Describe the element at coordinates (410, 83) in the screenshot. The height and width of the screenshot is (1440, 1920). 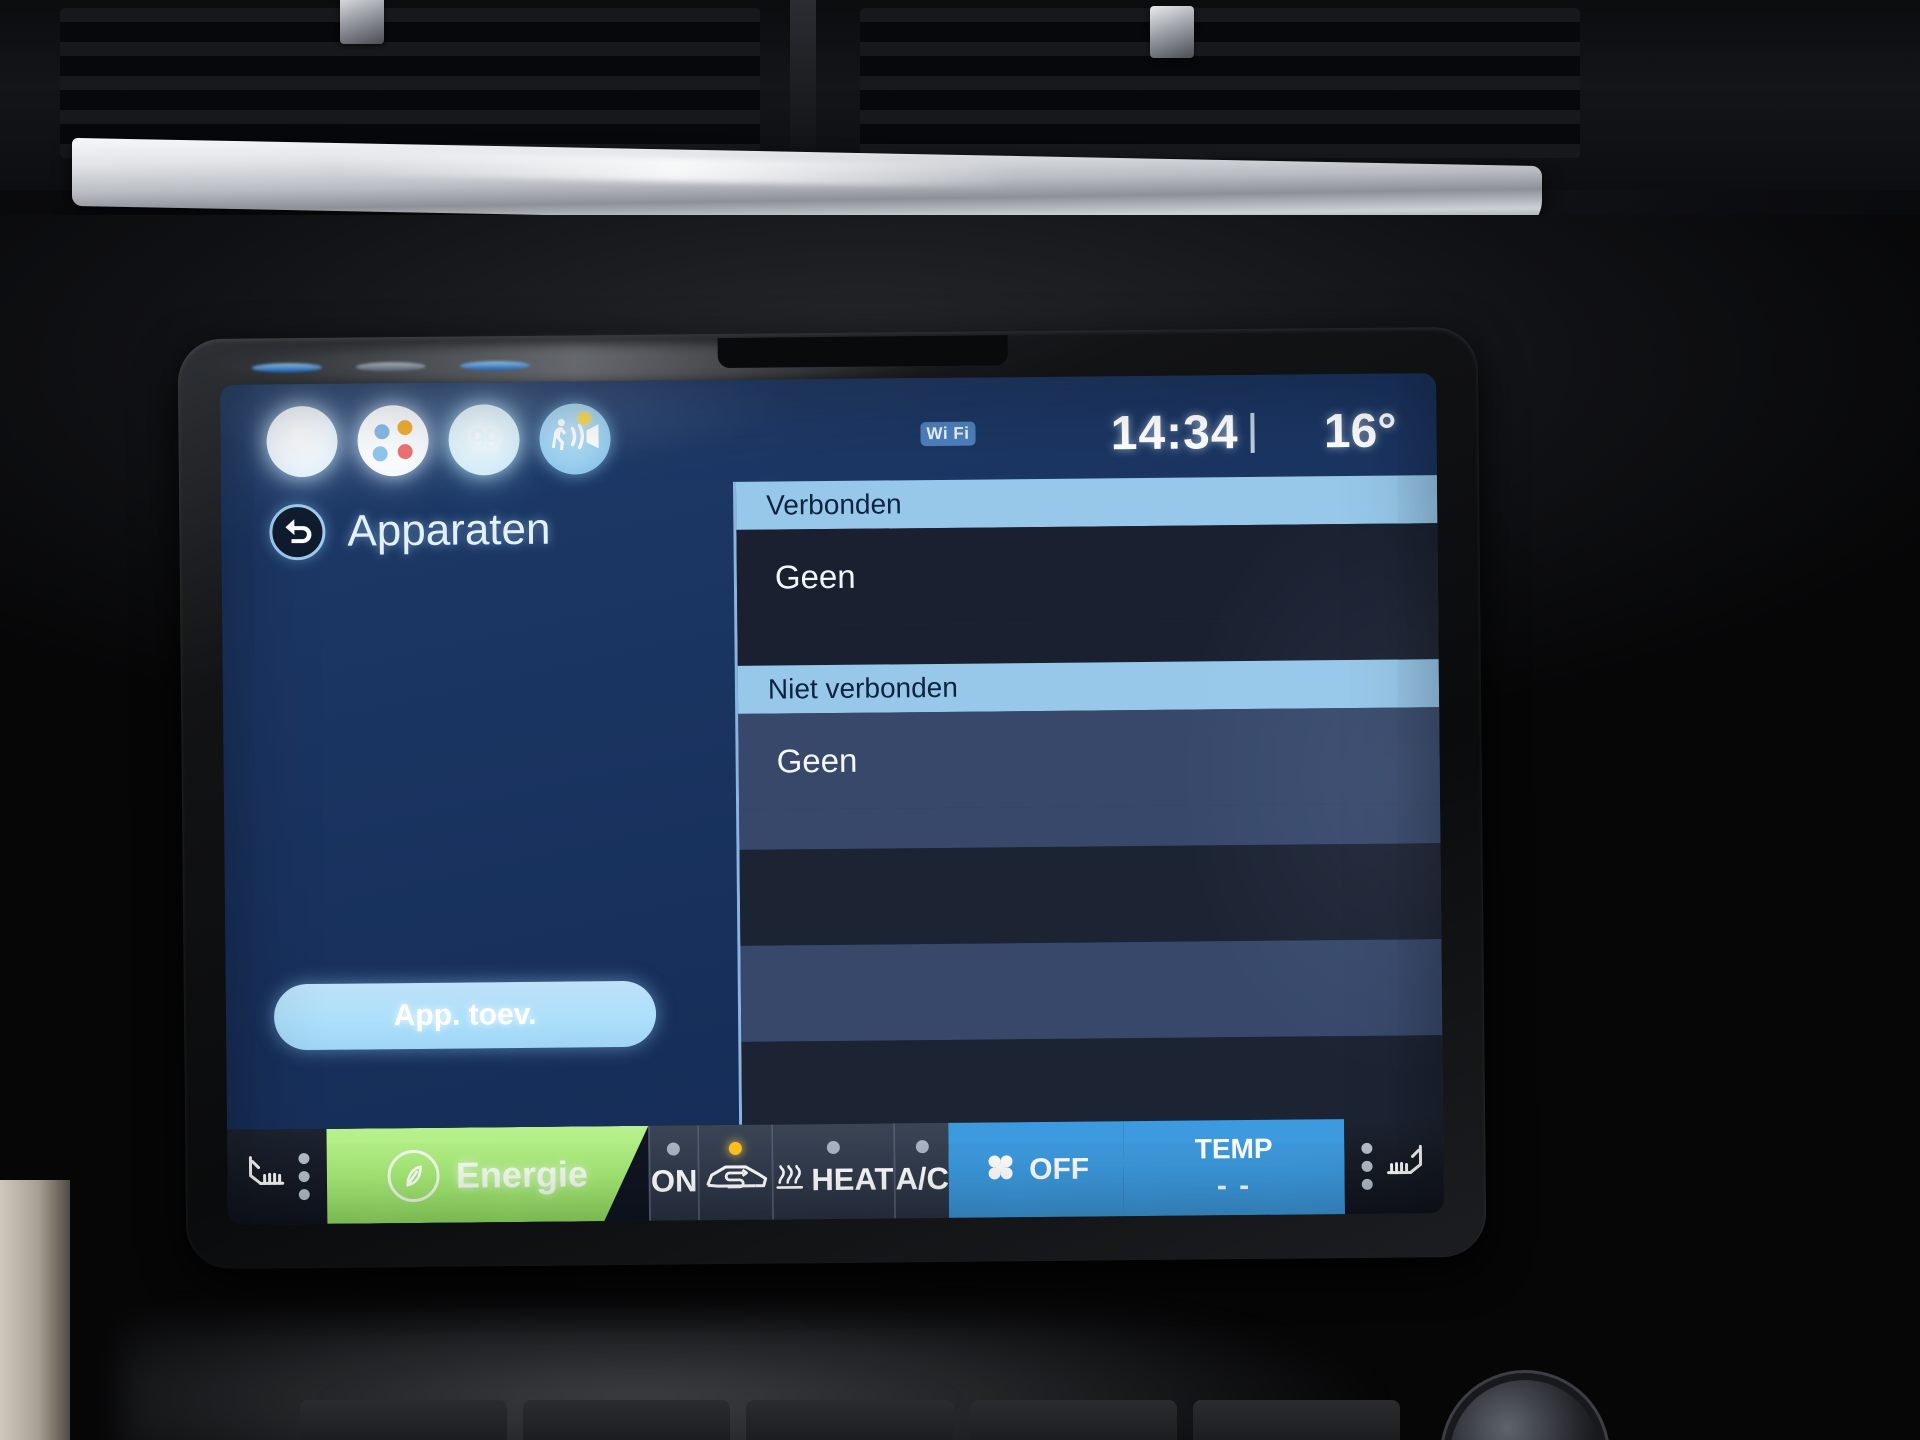
I see `air-vent-left` at that location.